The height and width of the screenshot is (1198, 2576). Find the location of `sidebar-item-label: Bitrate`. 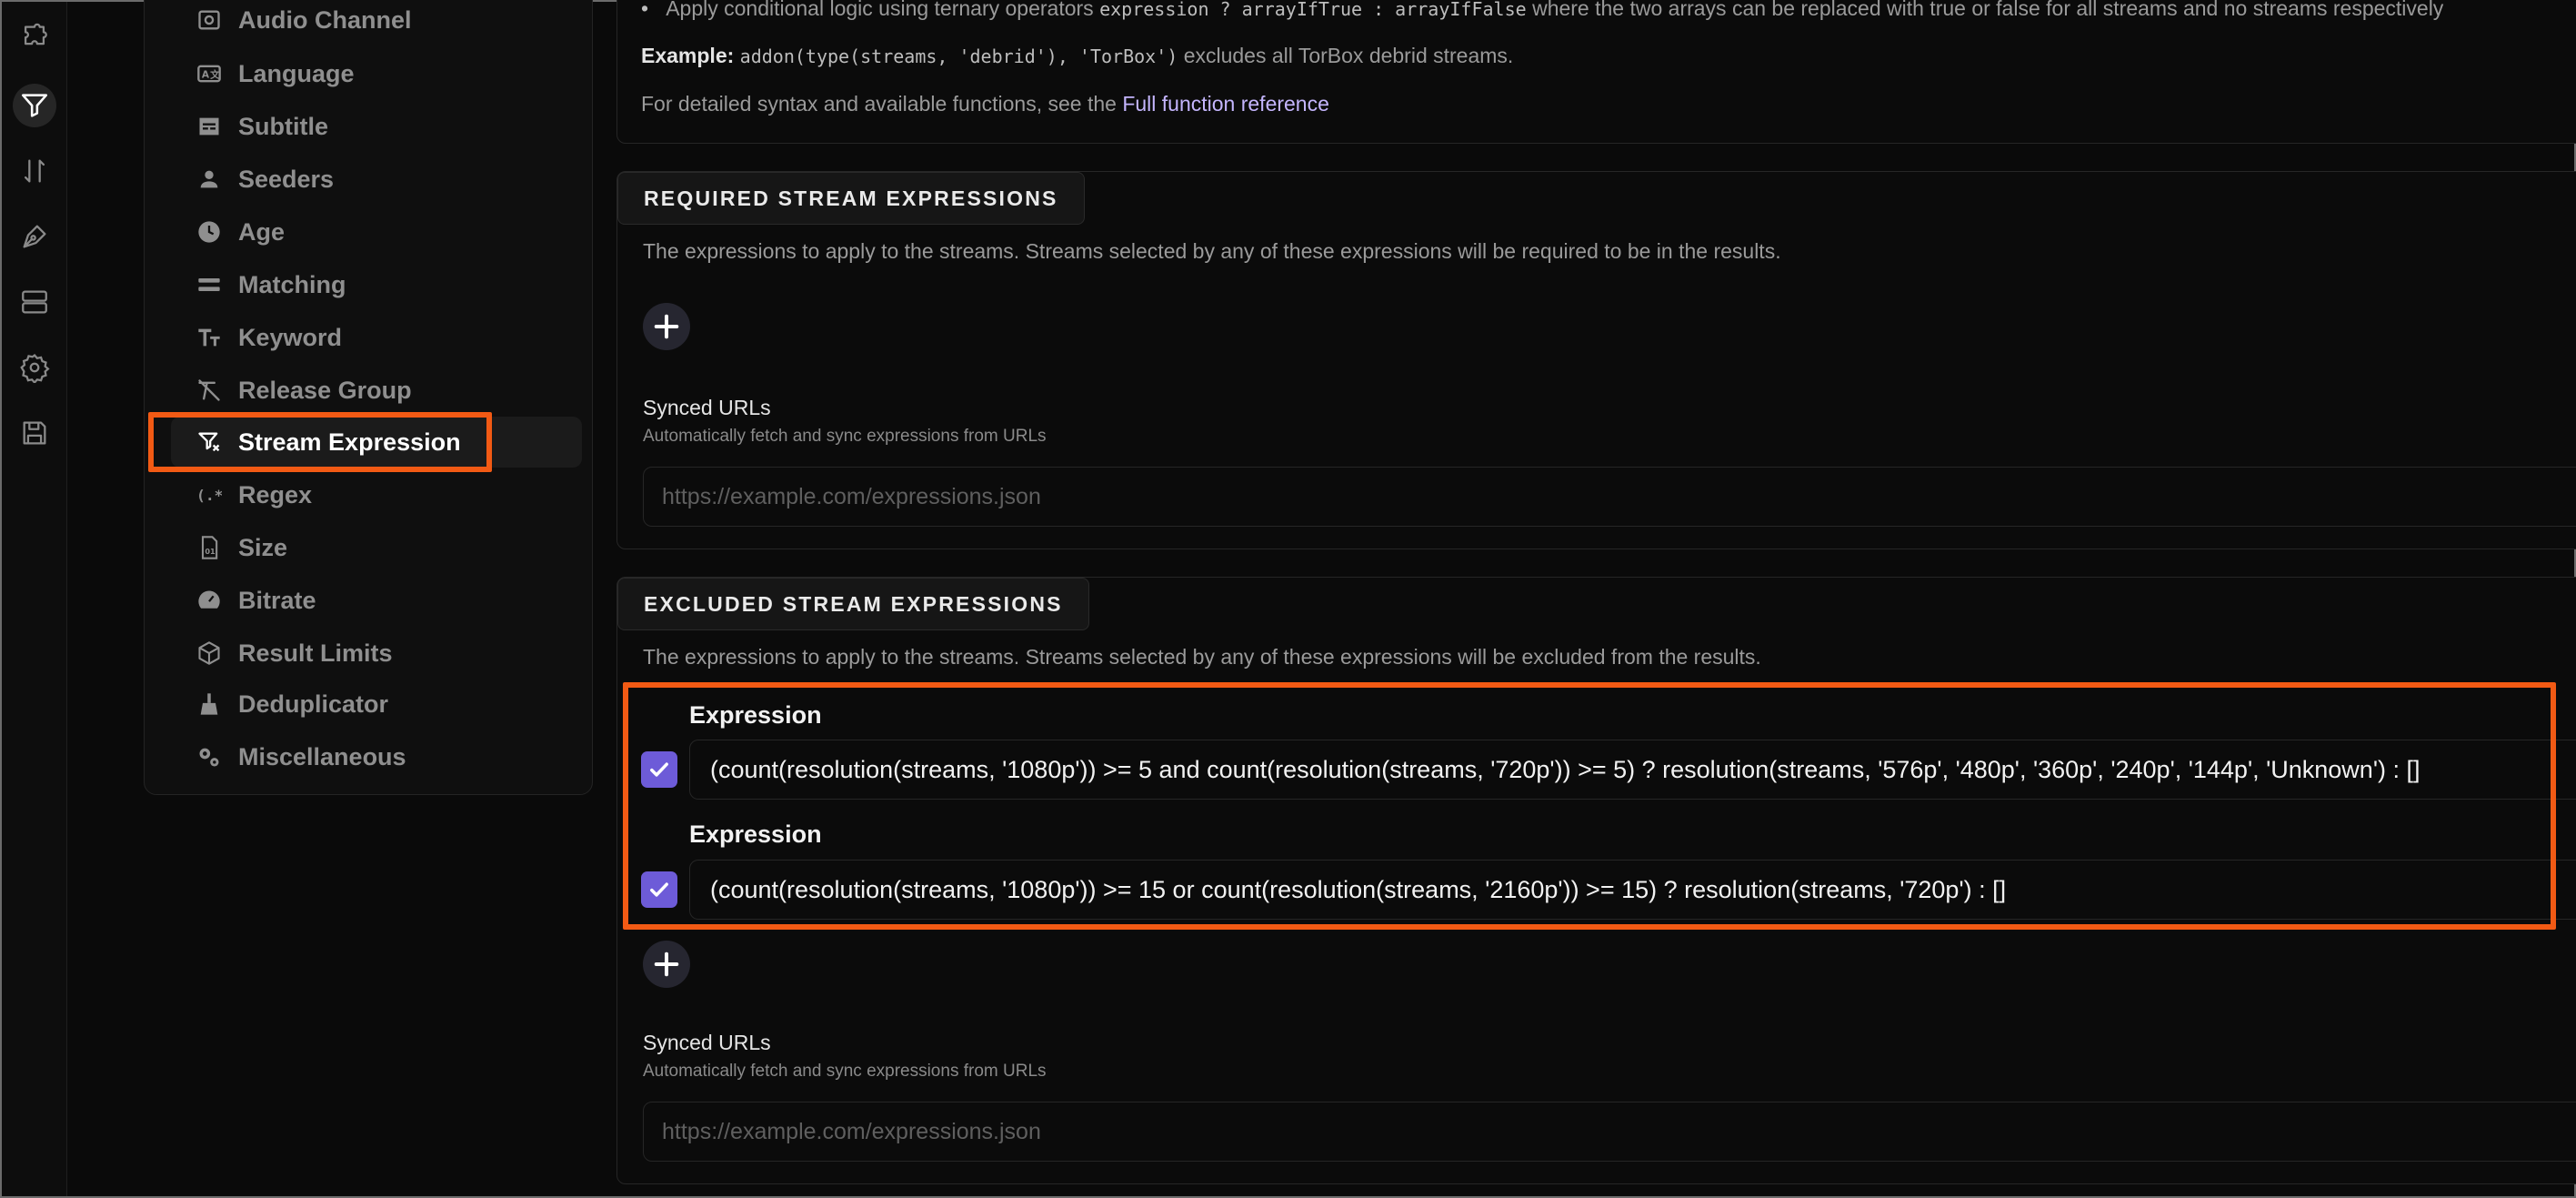

sidebar-item-label: Bitrate is located at coordinates (277, 600).